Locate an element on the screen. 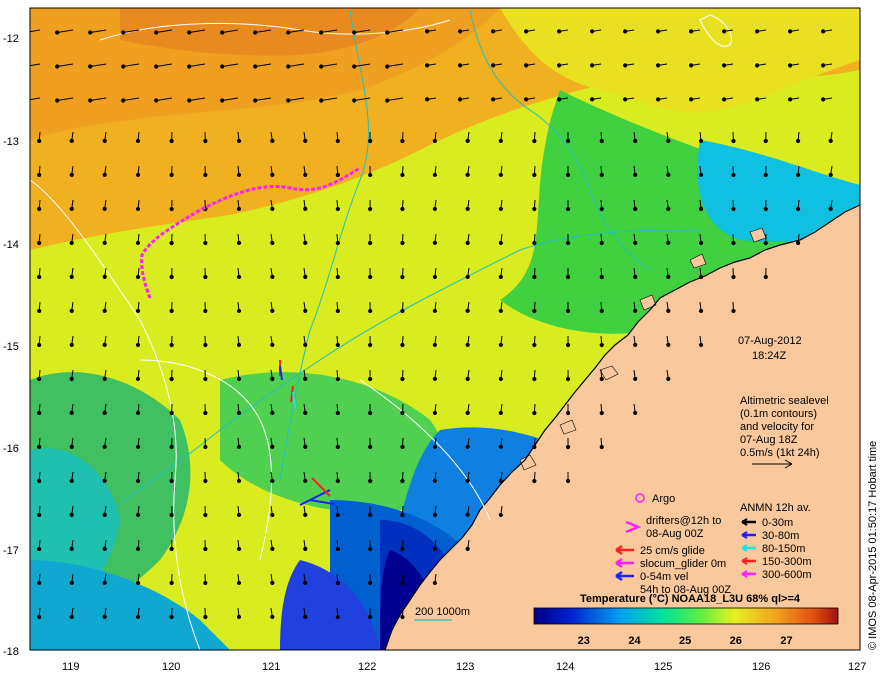  longitude-axis: 119 120 121 122 123 124 125 126 127 is located at coordinates (464, 667).